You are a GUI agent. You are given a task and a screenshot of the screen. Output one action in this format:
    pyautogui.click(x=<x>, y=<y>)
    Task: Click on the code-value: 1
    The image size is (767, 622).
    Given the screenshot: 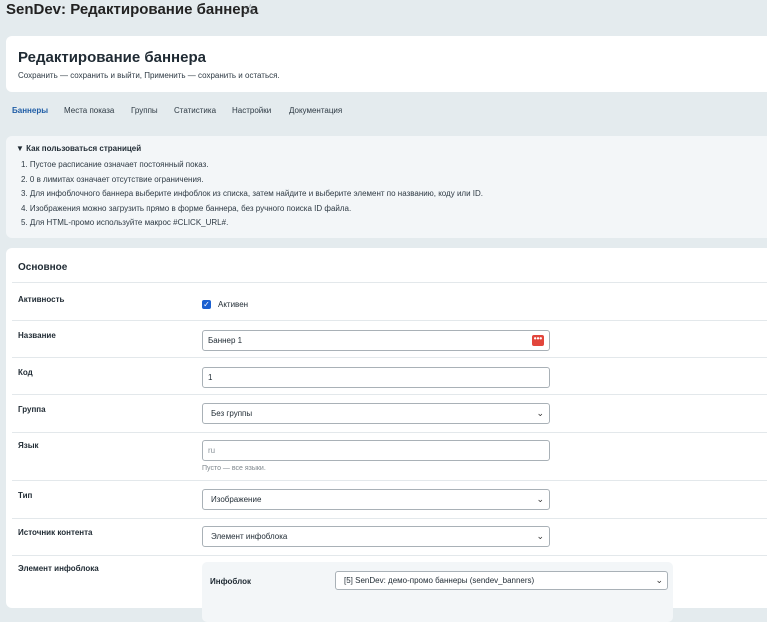 What is the action you would take?
    pyautogui.click(x=210, y=377)
    